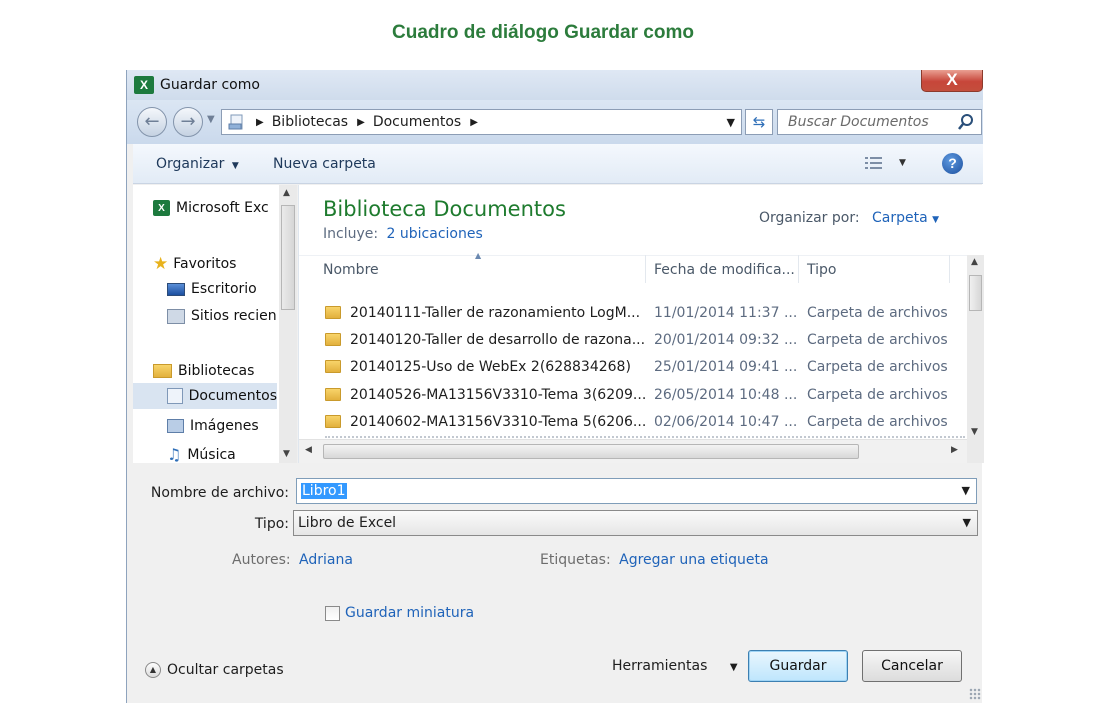 Image resolution: width=1100 pixels, height=703 pixels. What do you see at coordinates (152, 122) in the screenshot?
I see `back-button: ←` at bounding box center [152, 122].